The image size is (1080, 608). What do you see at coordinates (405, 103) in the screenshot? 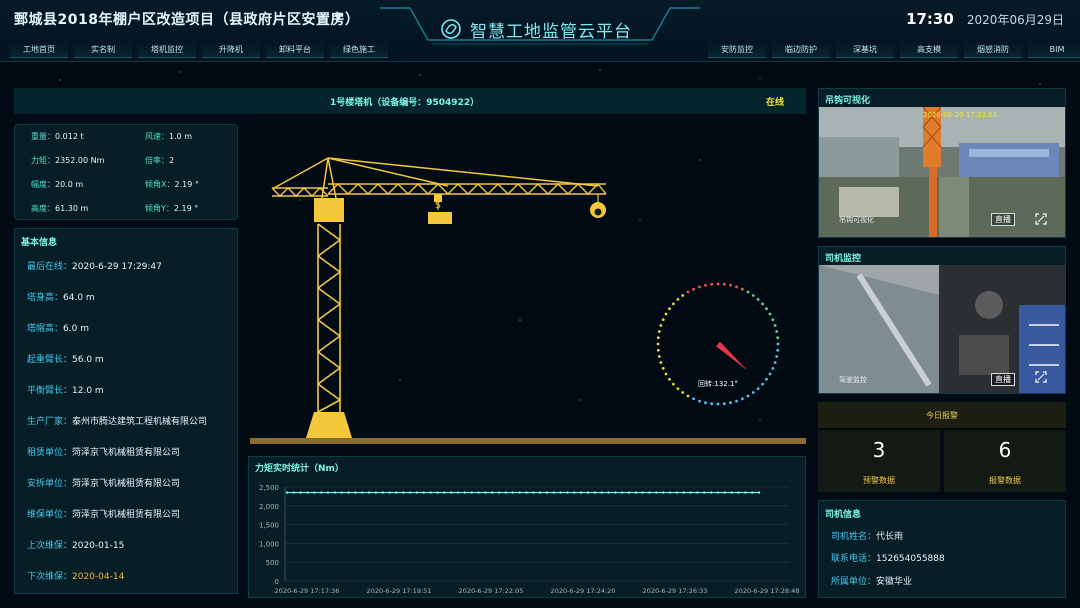
I see `crane-name: 1号楼塔机（设备编号：9504922）` at bounding box center [405, 103].